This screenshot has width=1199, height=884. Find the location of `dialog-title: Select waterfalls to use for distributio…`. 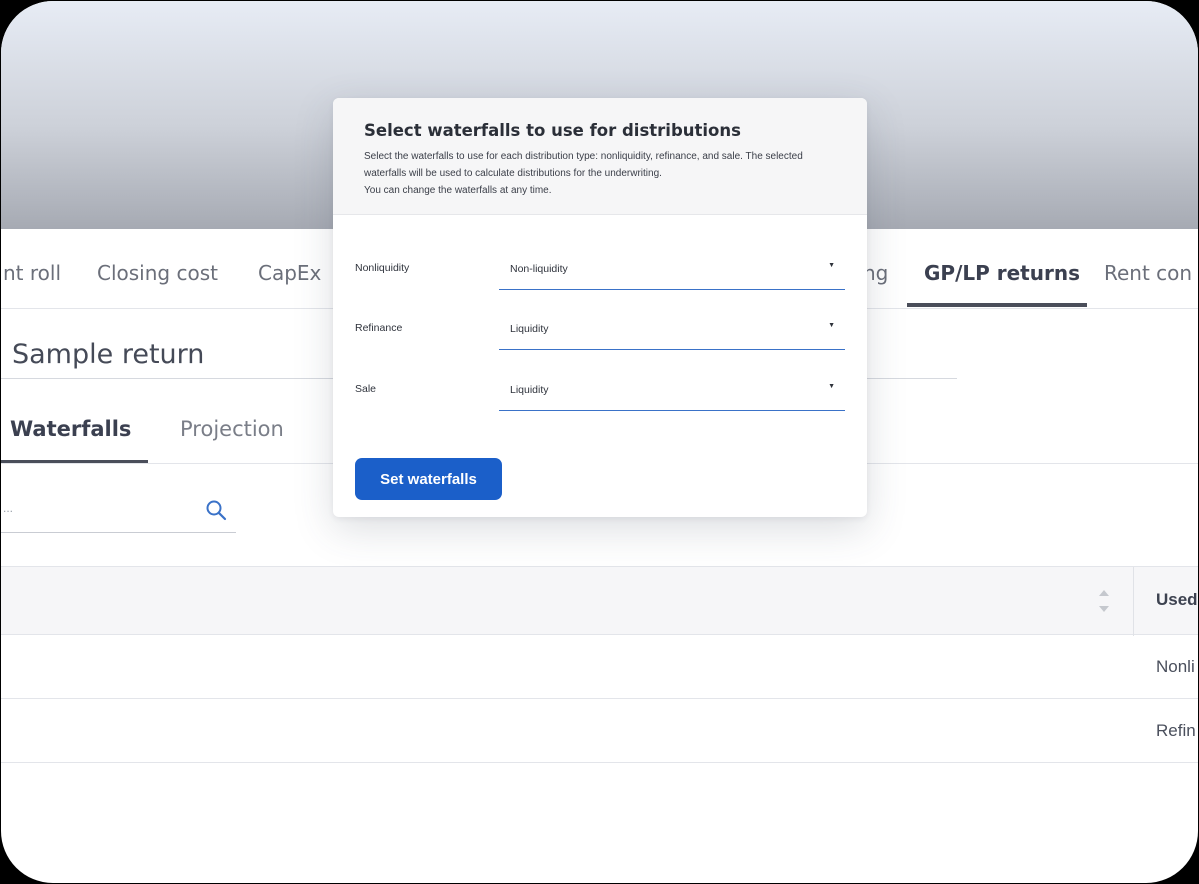

dialog-title: Select waterfalls to use for distributio… is located at coordinates (552, 130).